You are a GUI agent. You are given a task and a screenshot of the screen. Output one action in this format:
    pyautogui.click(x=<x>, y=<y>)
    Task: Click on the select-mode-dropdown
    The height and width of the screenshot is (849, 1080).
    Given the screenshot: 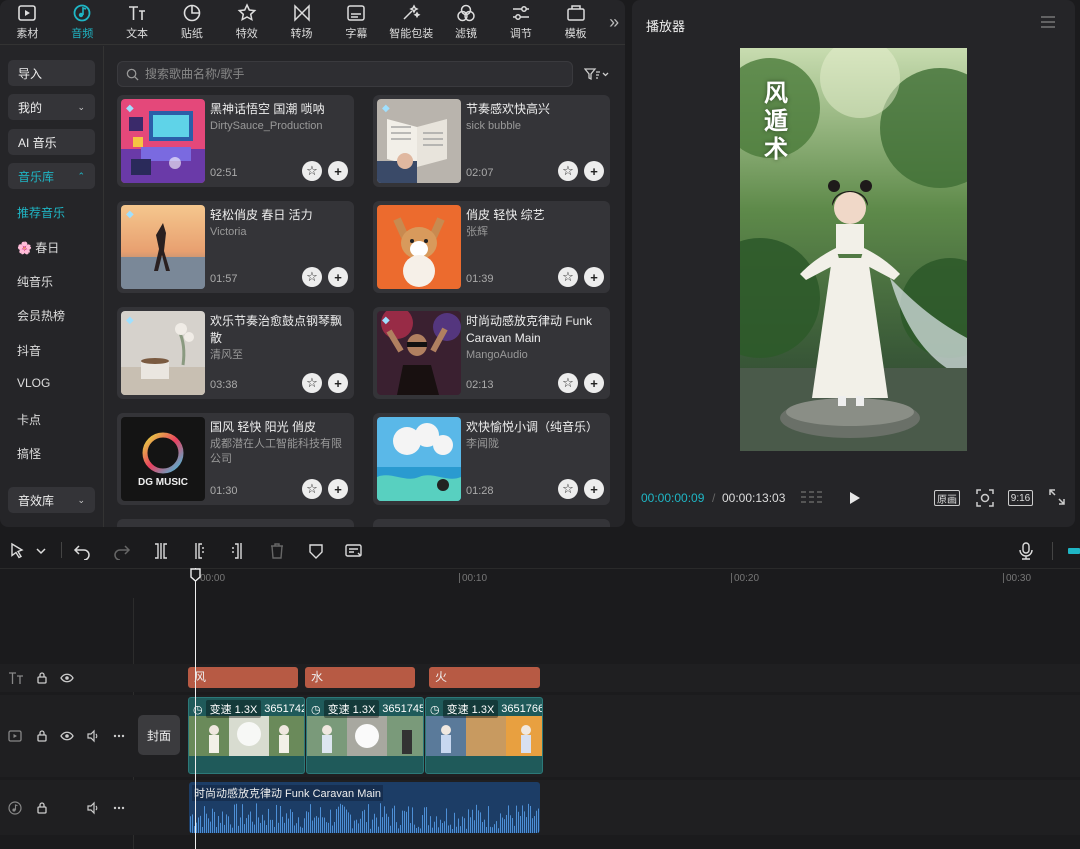 What is the action you would take?
    pyautogui.click(x=43, y=551)
    